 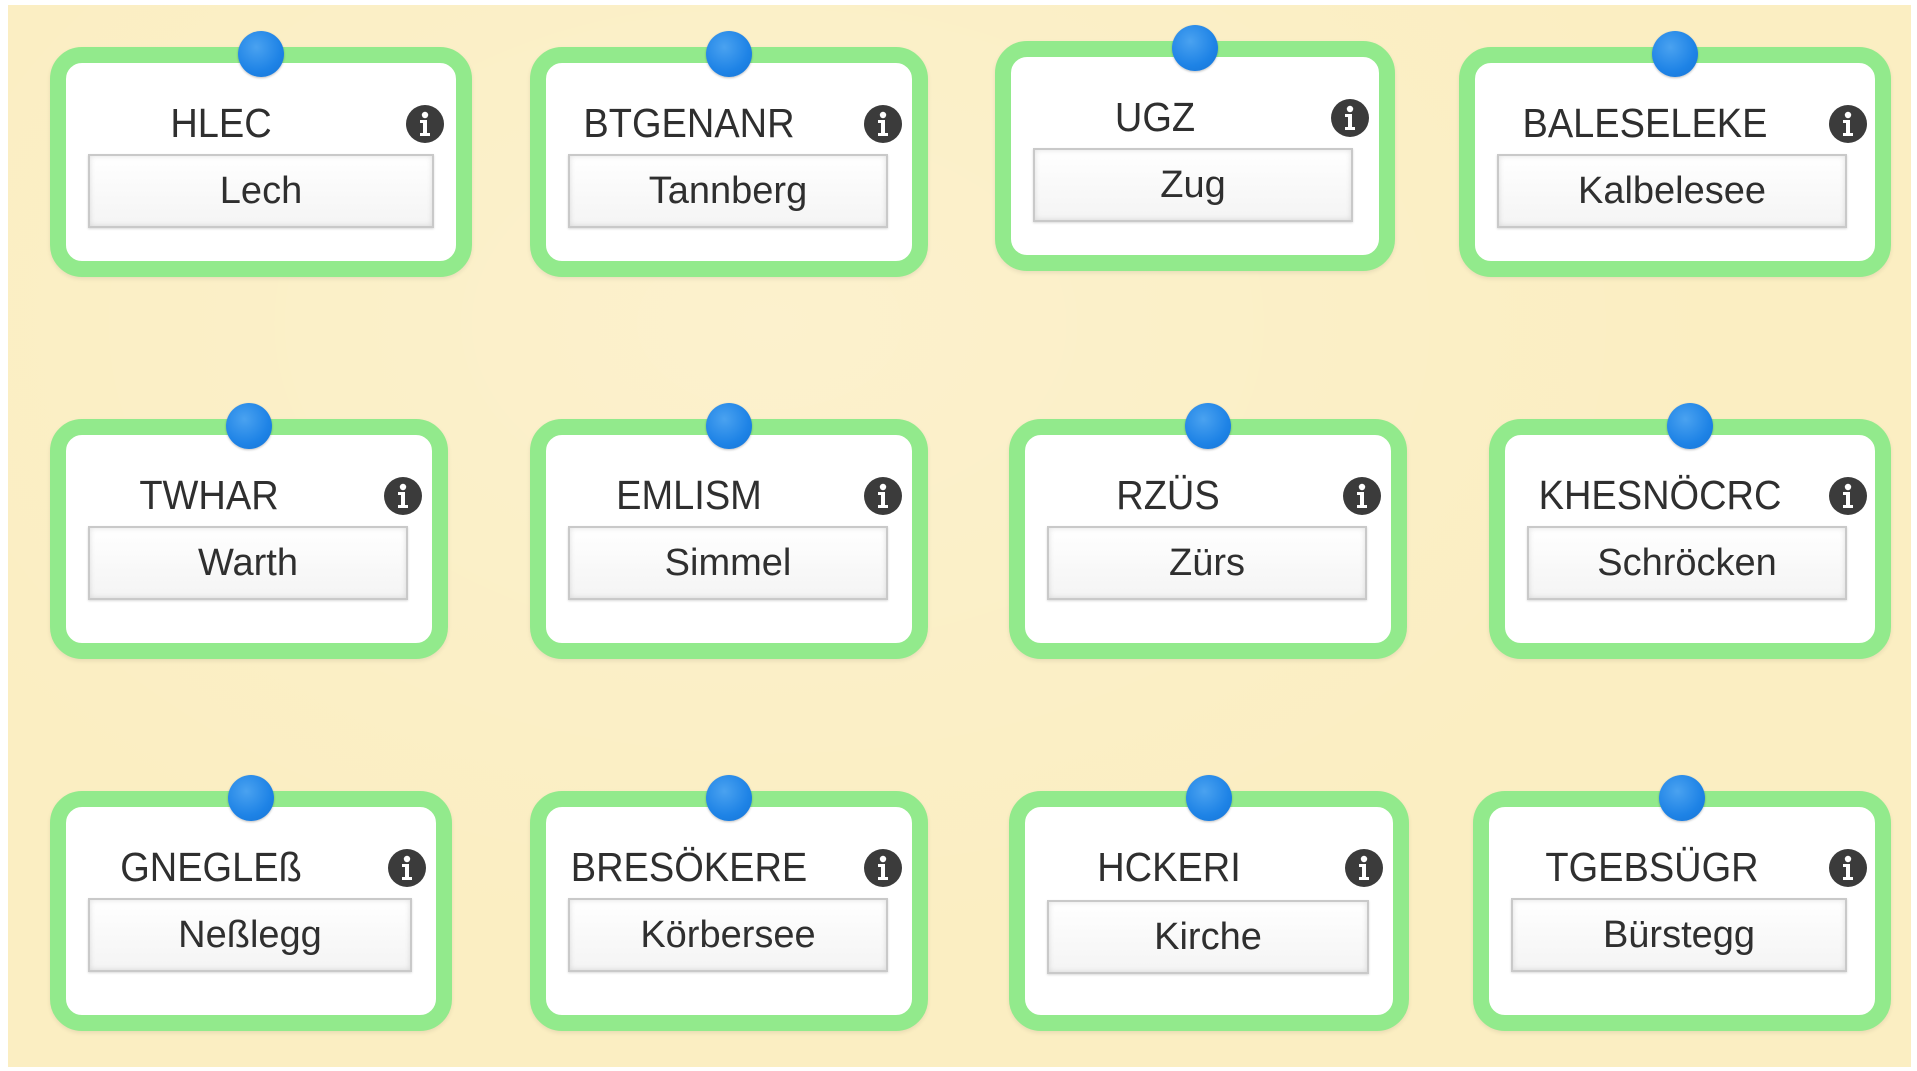 What do you see at coordinates (1645, 124) in the screenshot?
I see `scrambled-word: BALESELEKE` at bounding box center [1645, 124].